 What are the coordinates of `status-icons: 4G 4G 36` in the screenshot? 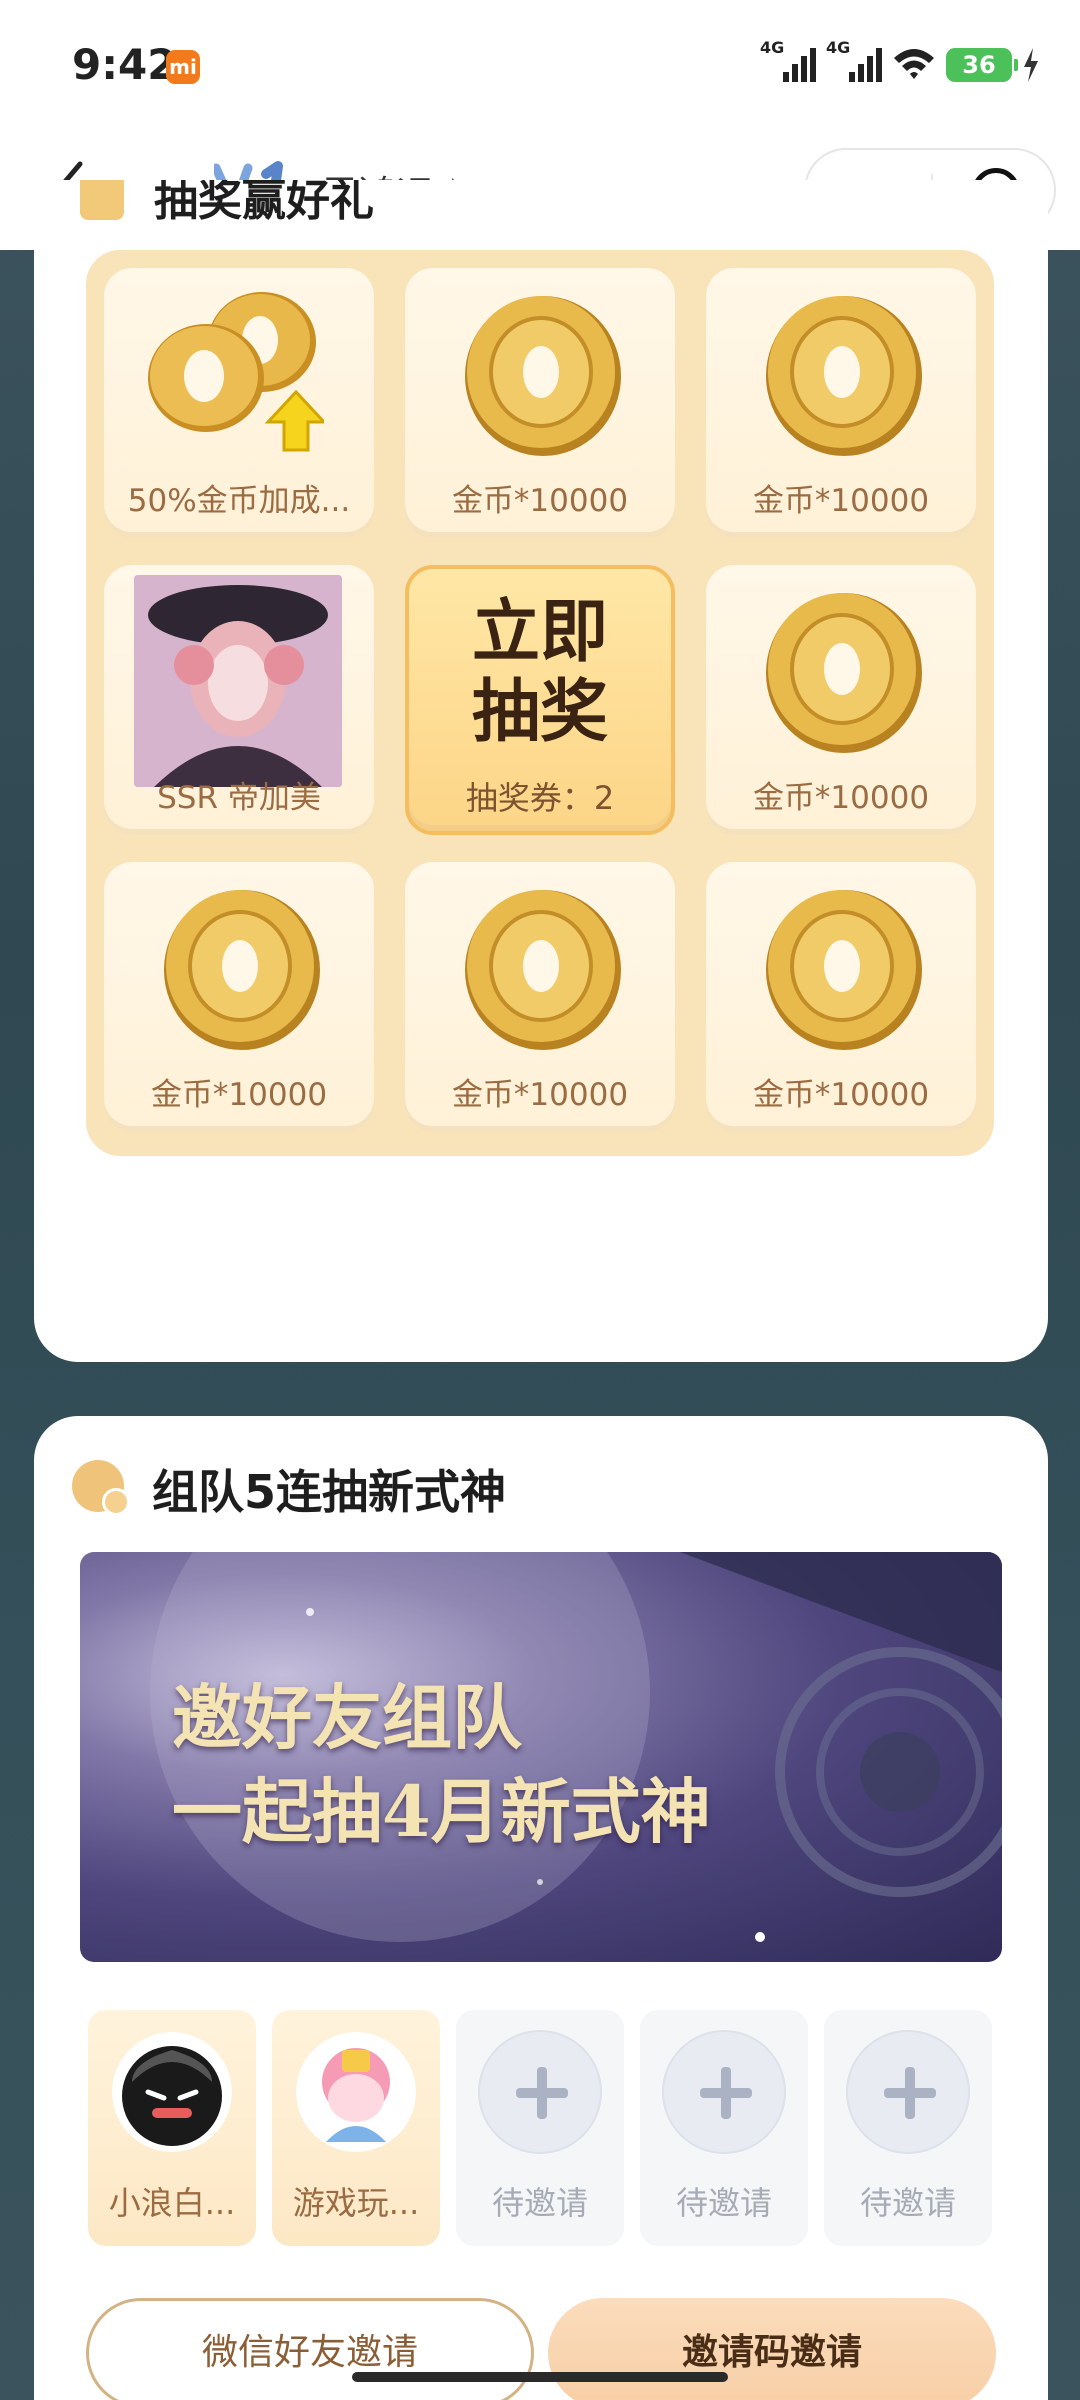 It's located at (900, 60).